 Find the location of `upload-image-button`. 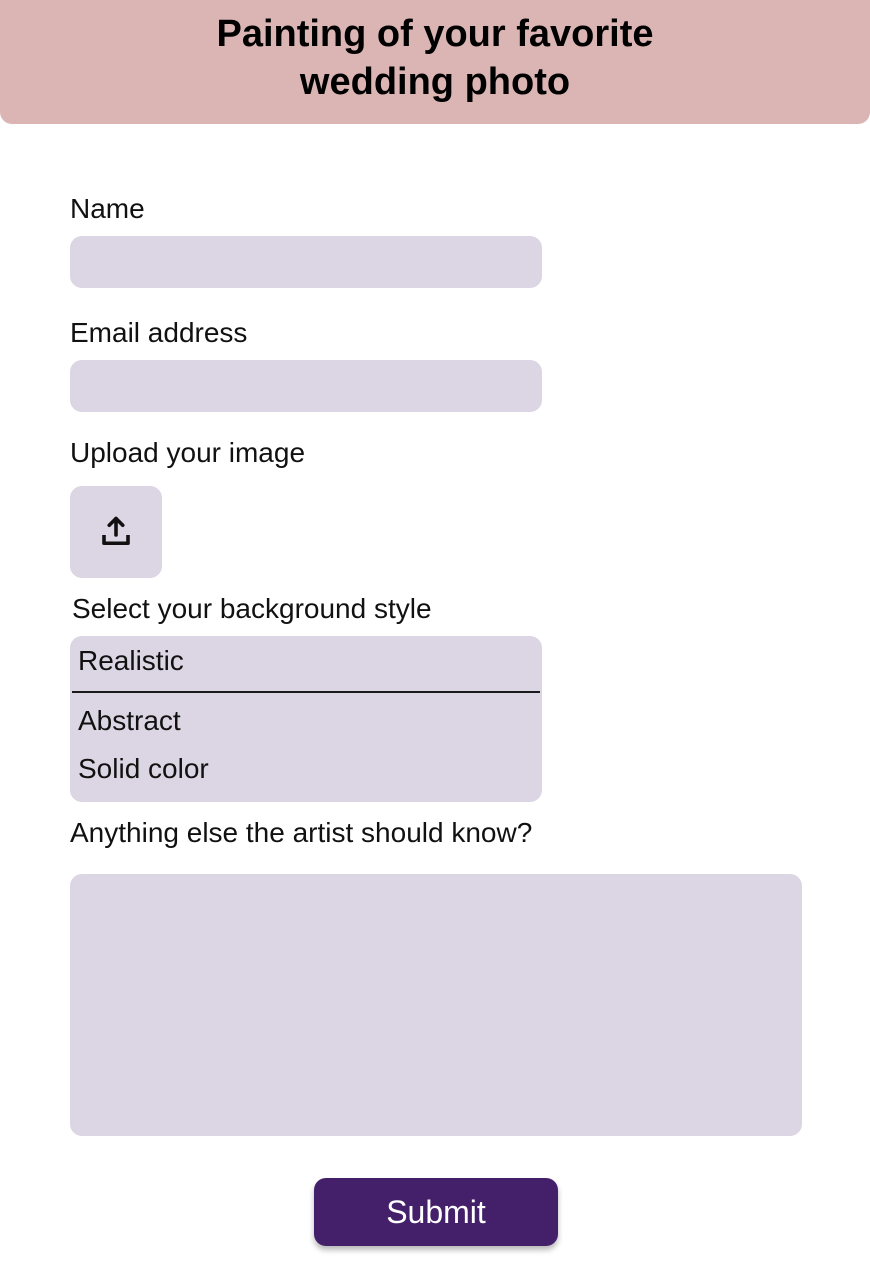

upload-image-button is located at coordinates (116, 532).